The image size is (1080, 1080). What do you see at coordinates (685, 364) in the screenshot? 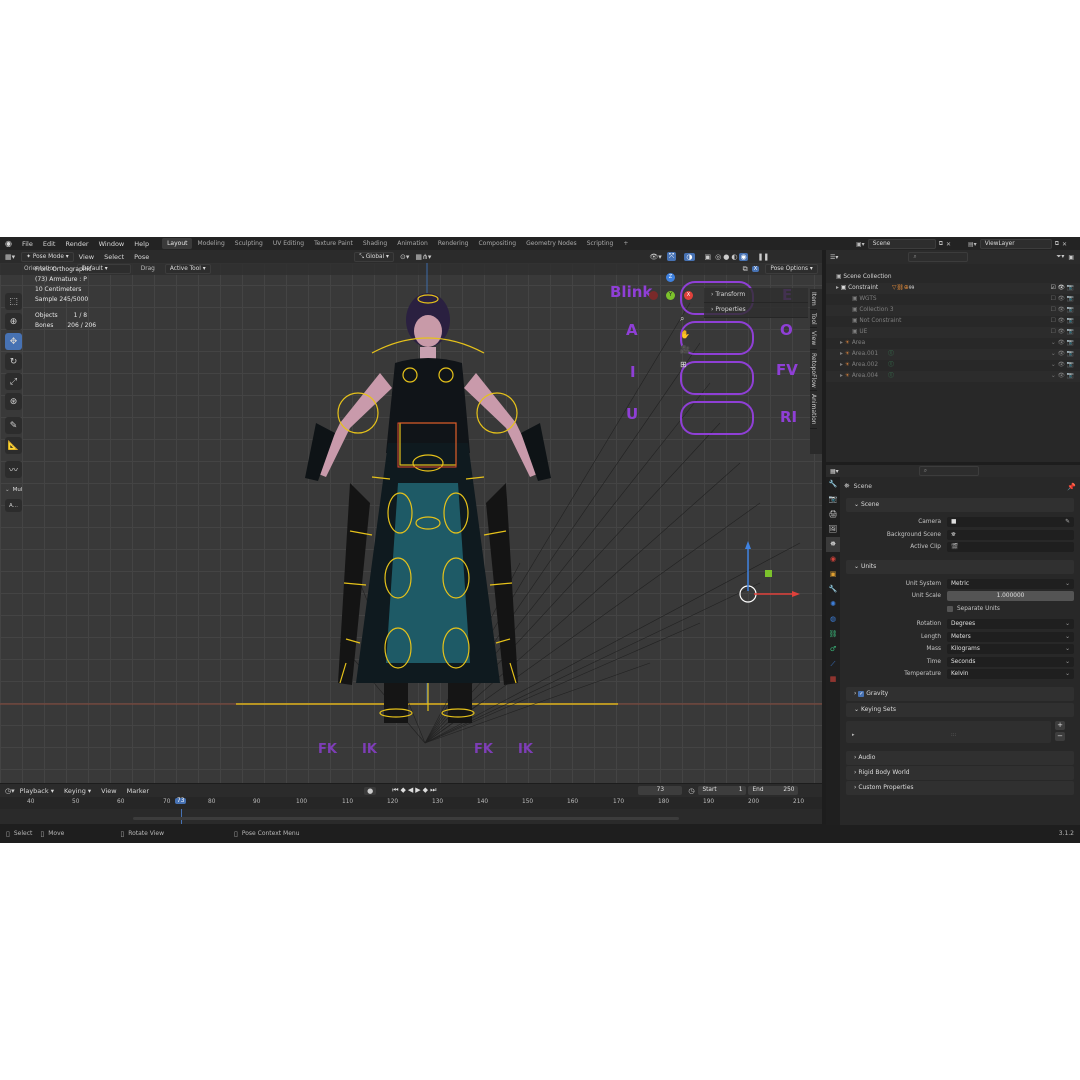
I see `ortho-grid-icon: ⊞` at bounding box center [685, 364].